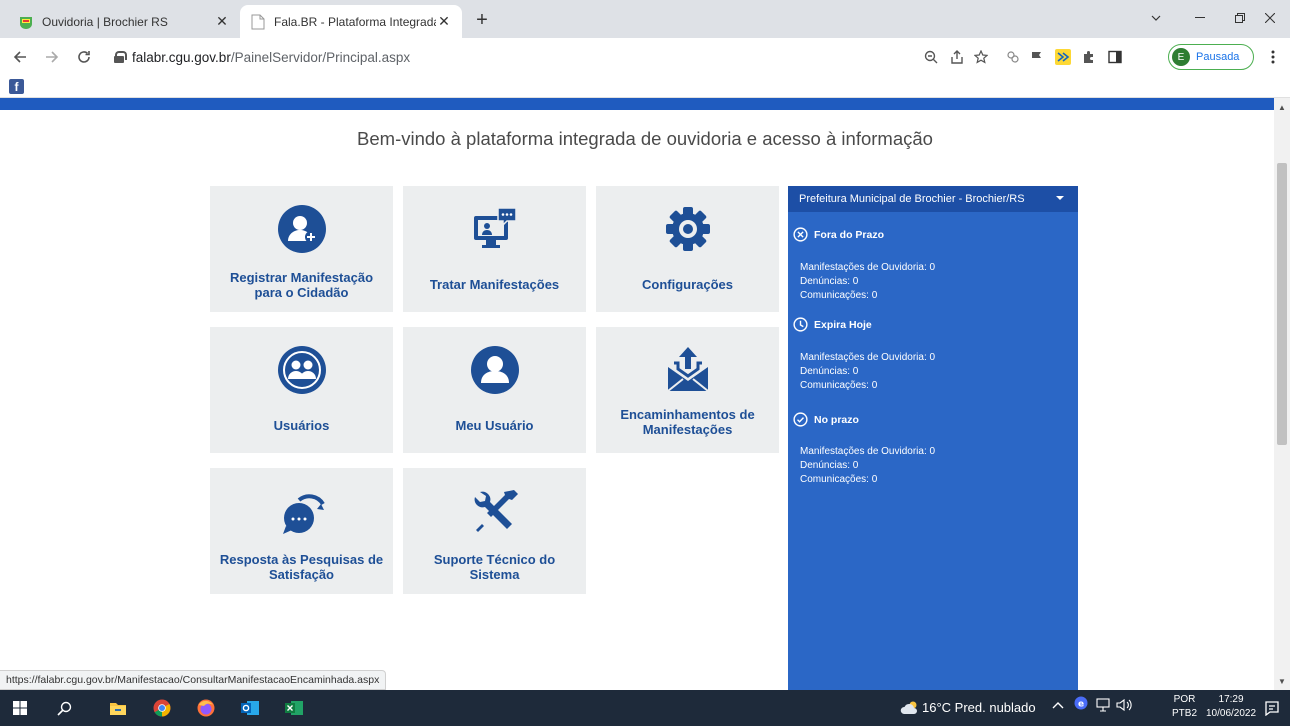 The height and width of the screenshot is (726, 1290). Describe the element at coordinates (118, 708) in the screenshot. I see `file-explorer-icon` at that location.